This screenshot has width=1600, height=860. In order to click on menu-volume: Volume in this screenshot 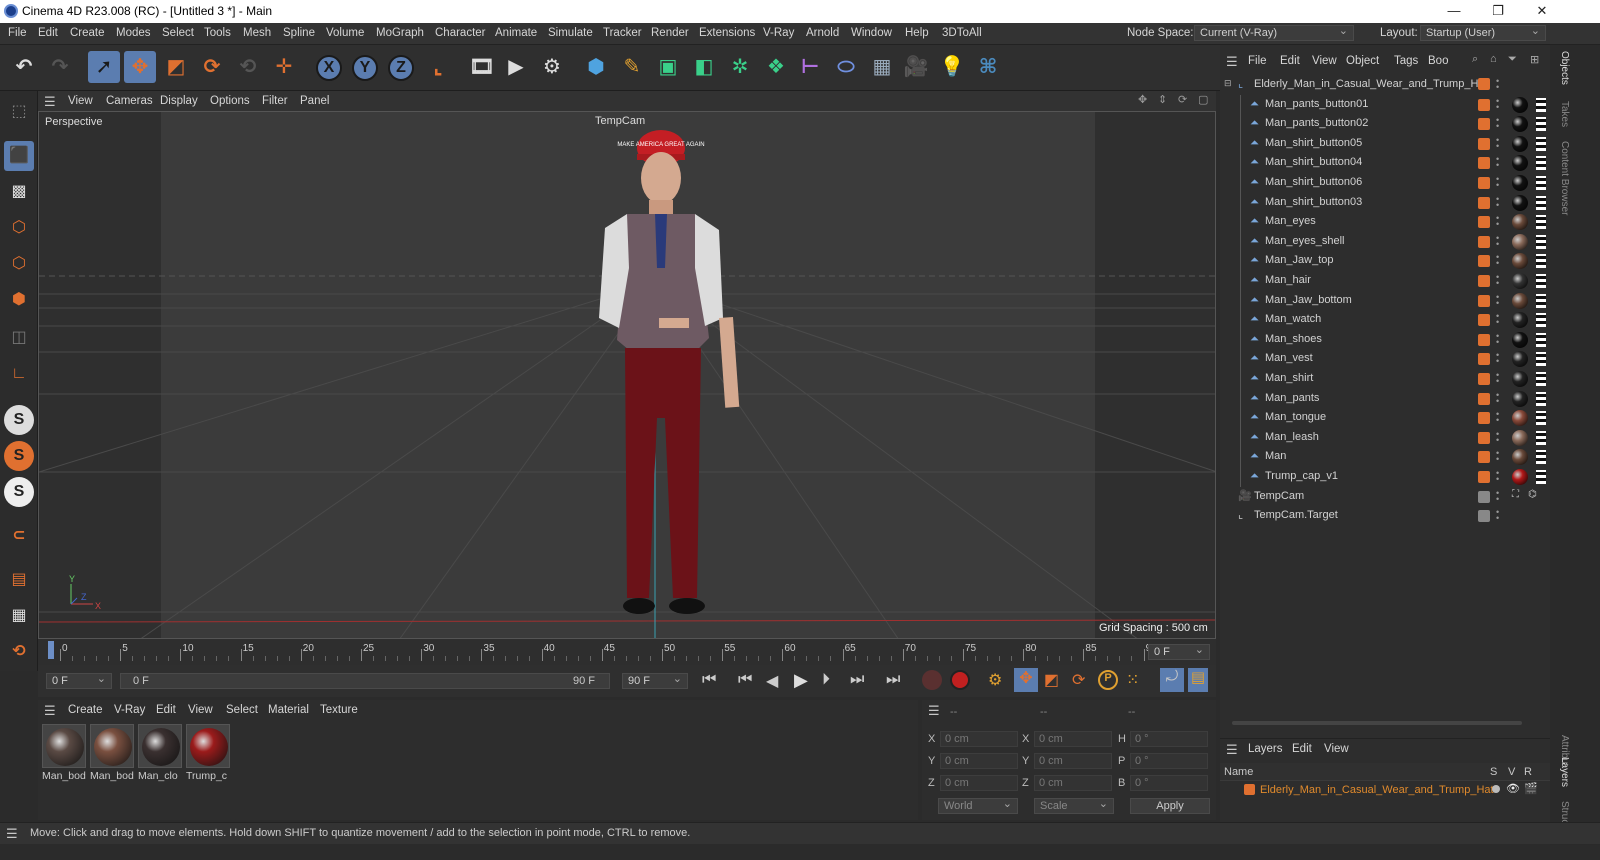, I will do `click(345, 33)`.